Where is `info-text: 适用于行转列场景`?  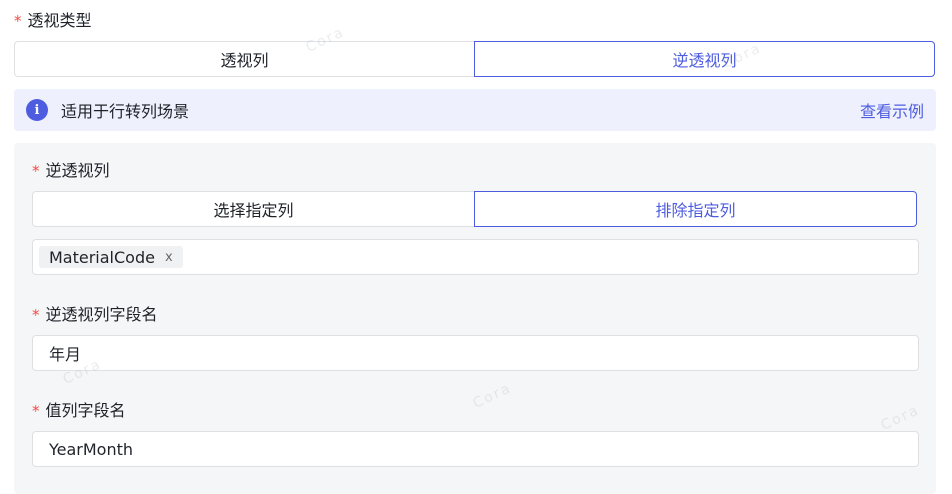 info-text: 适用于行转列场景 is located at coordinates (125, 111).